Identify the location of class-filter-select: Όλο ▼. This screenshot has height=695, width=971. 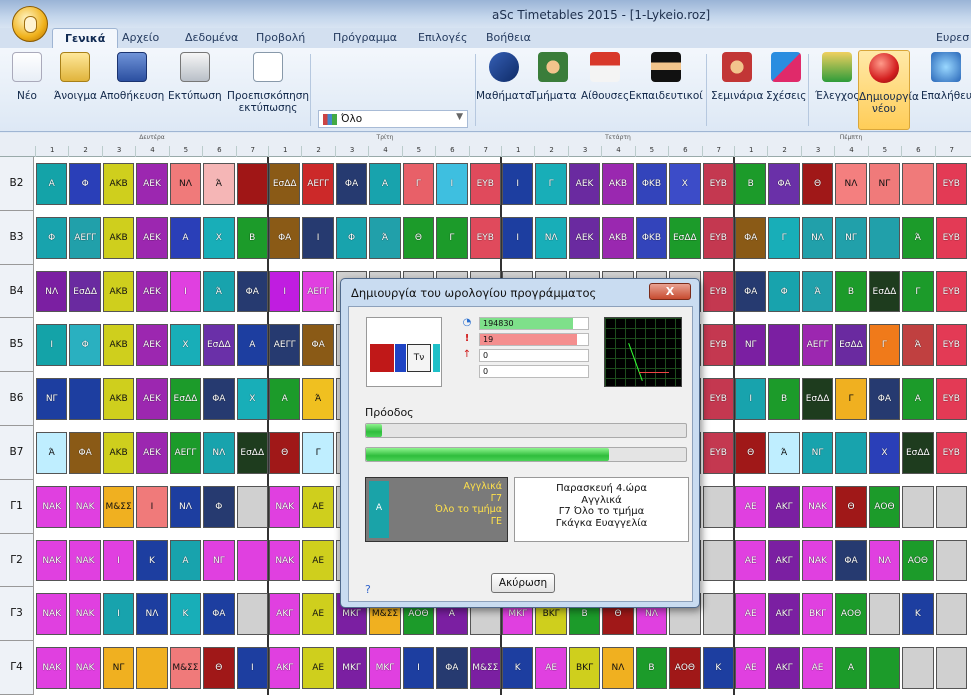
(393, 119).